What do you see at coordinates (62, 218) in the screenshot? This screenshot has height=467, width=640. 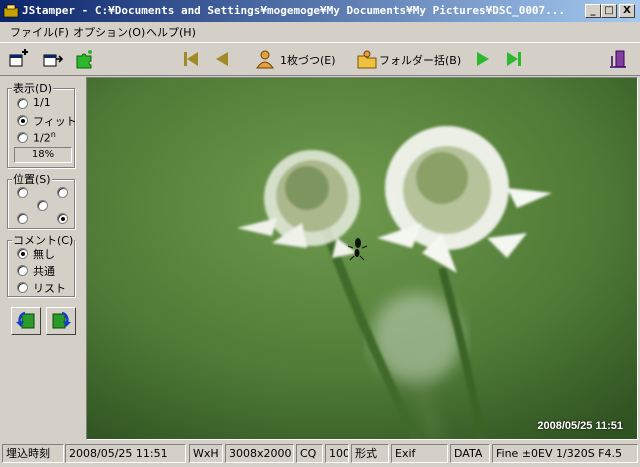 I see `position-radio-bottom-right` at bounding box center [62, 218].